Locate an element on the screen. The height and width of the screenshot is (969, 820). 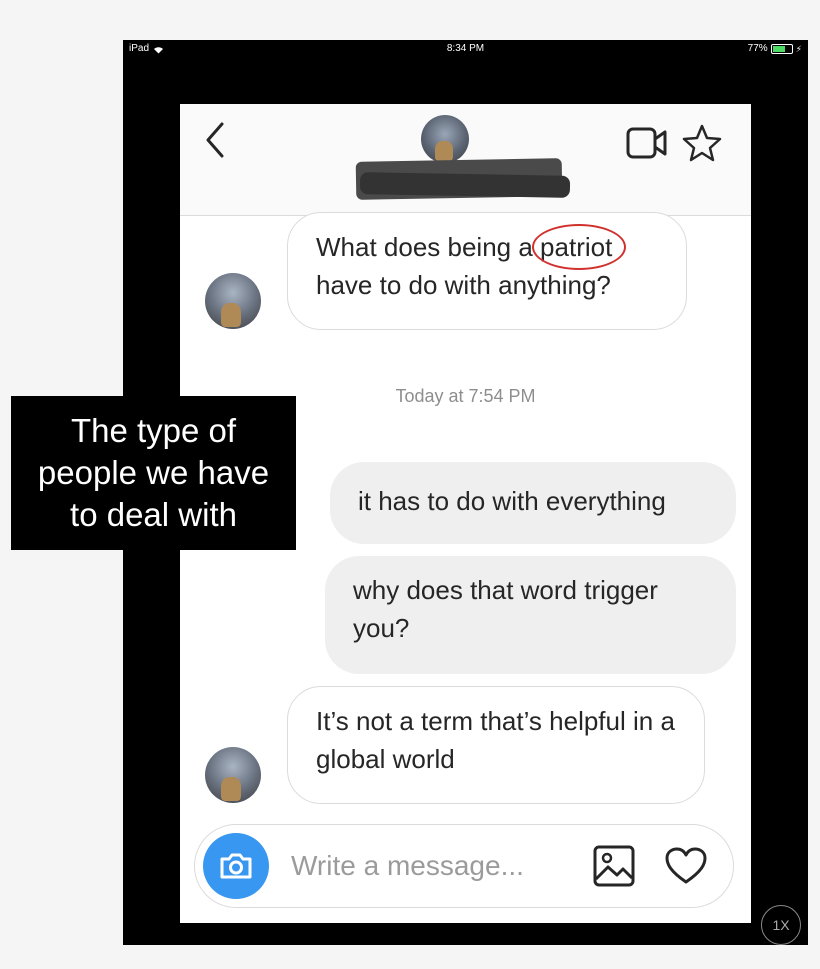
video-call-button is located at coordinates (647, 145).